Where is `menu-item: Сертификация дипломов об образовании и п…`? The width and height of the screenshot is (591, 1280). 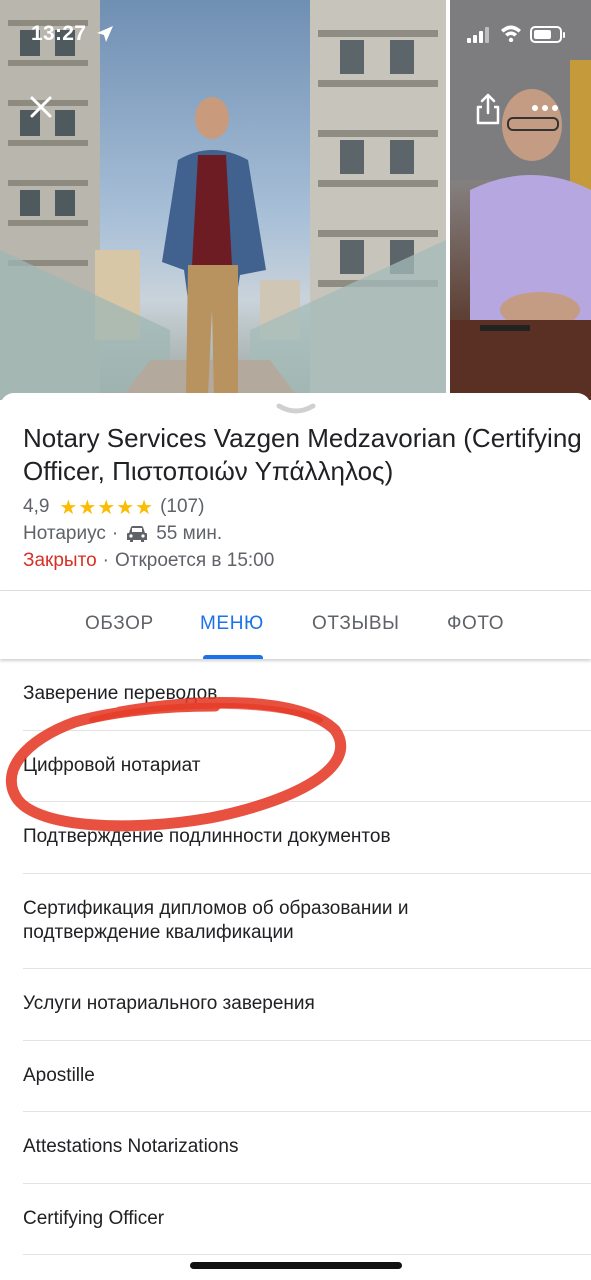
menu-item: Сертификация дипломов об образовании и п… is located at coordinates (248, 921).